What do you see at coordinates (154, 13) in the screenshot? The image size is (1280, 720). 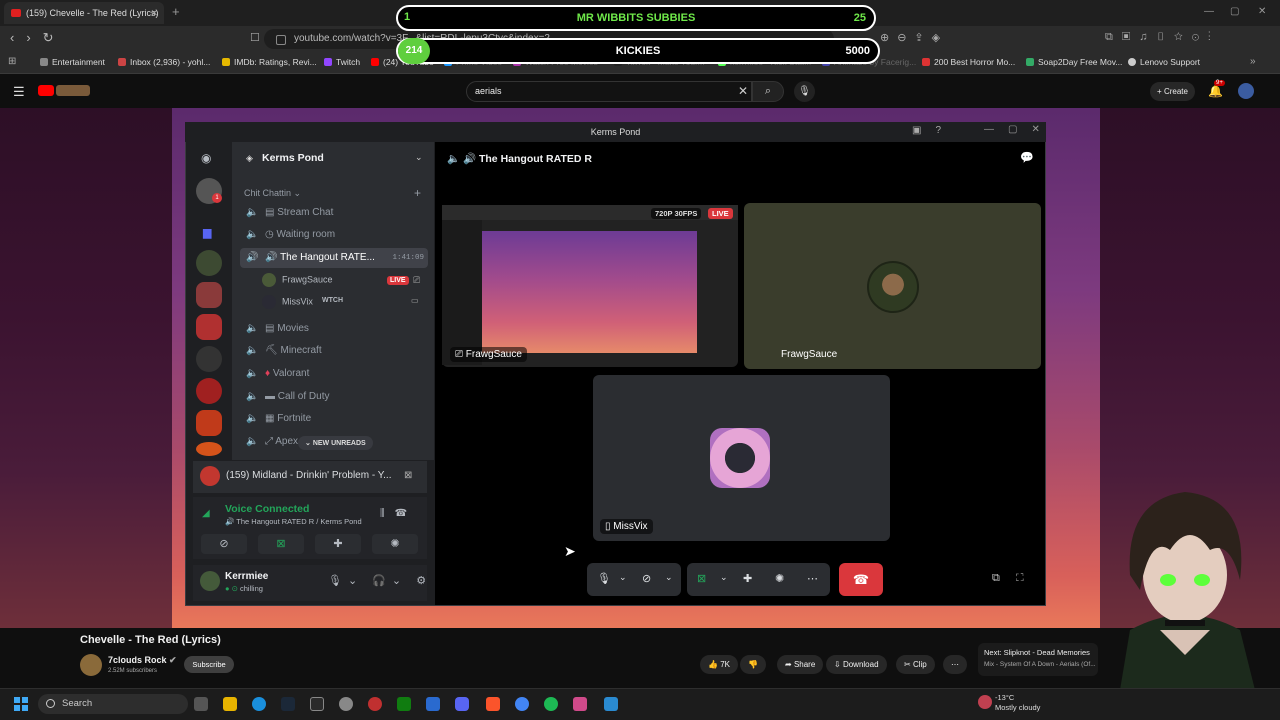 I see `tab-close-icon: ✕` at bounding box center [154, 13].